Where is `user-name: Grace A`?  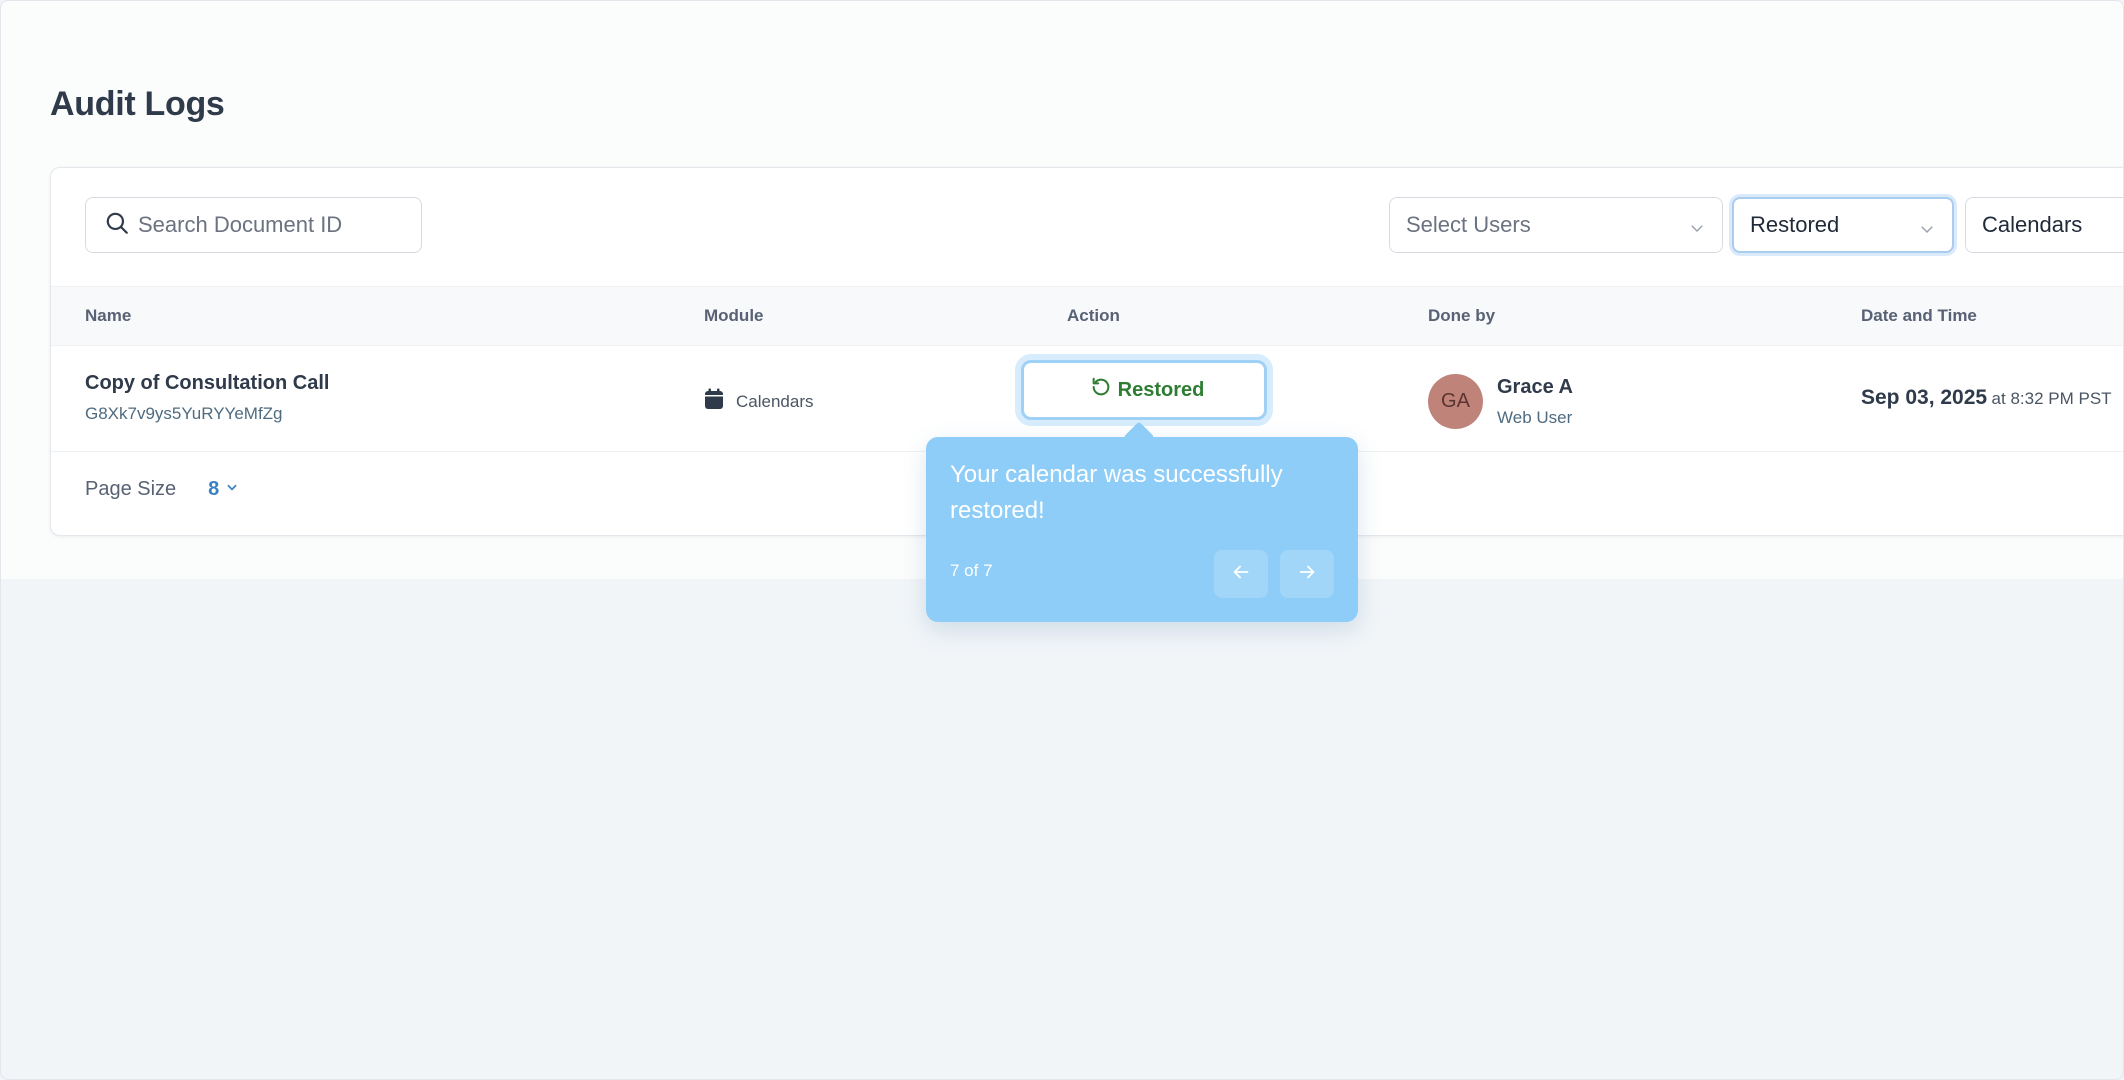 user-name: Grace A is located at coordinates (1535, 387).